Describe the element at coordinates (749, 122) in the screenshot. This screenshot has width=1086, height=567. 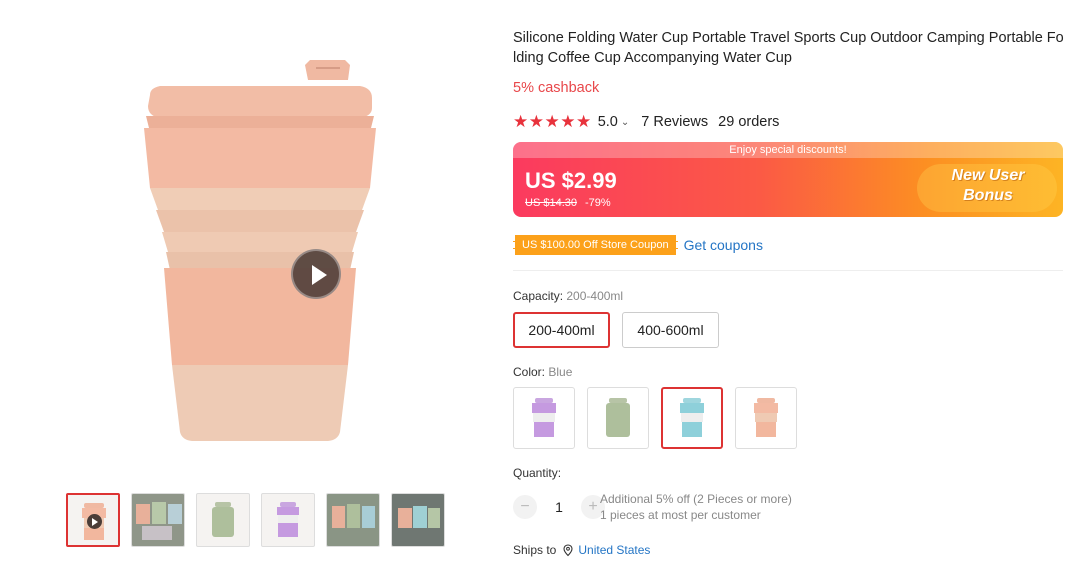
I see `orders-count: 29 orders` at that location.